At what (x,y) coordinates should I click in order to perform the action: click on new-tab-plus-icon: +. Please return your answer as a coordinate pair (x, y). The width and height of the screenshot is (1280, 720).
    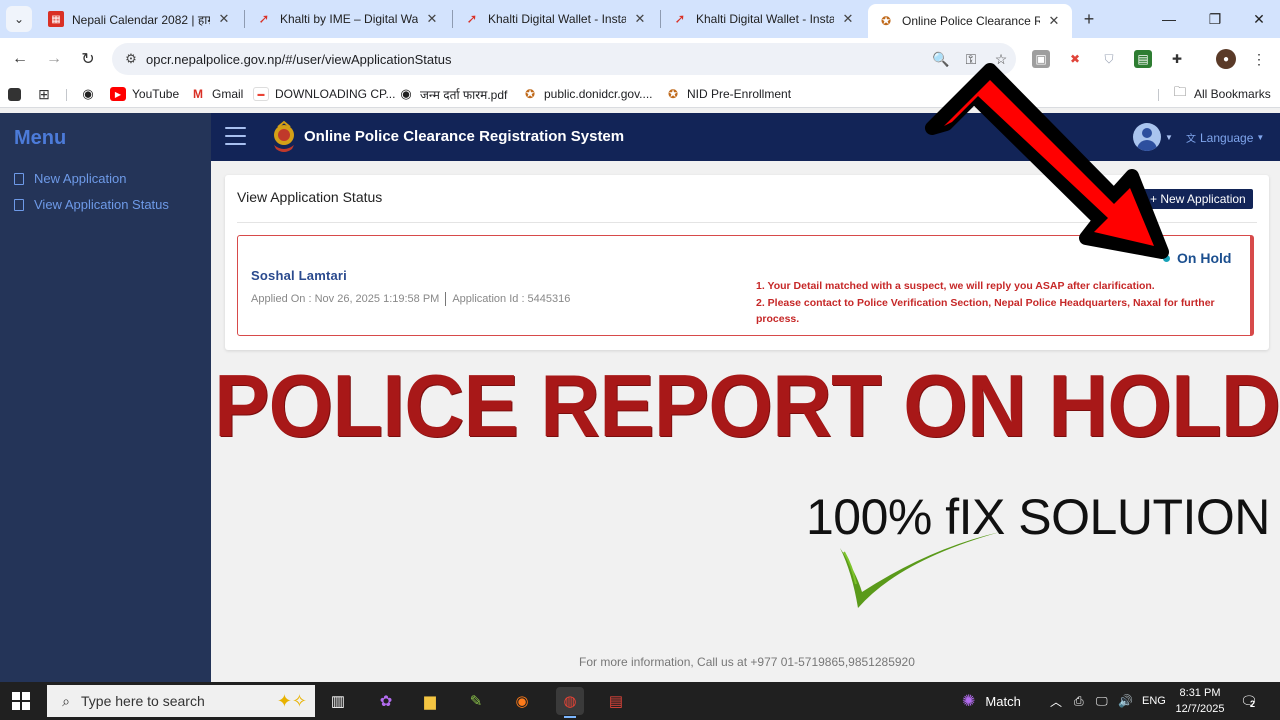
    Looking at the image, I should click on (1089, 19).